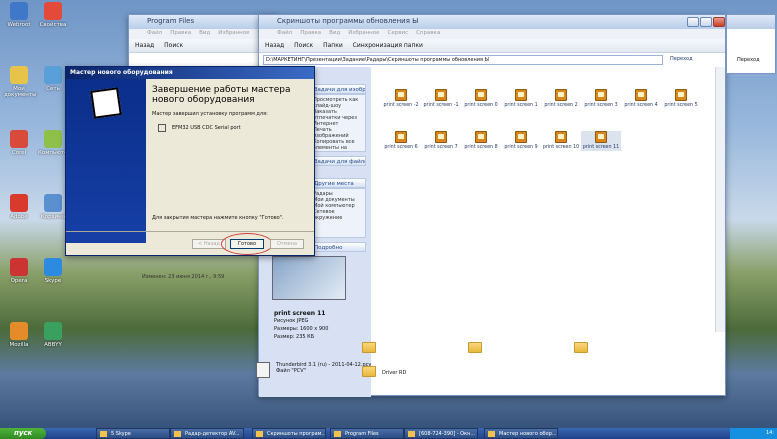 The width and height of the screenshot is (777, 439). Describe the element at coordinates (190, 73) in the screenshot. I see `wizard-title: Мастер нового оборудования` at that location.